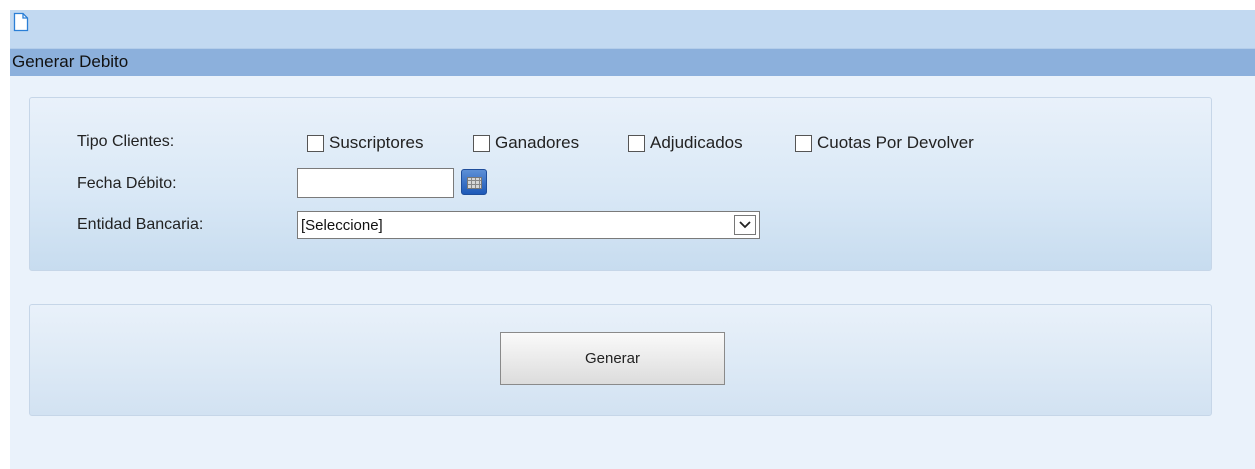  Describe the element at coordinates (126, 141) in the screenshot. I see `tipo-clientes-label: Tipo Clientes:` at that location.